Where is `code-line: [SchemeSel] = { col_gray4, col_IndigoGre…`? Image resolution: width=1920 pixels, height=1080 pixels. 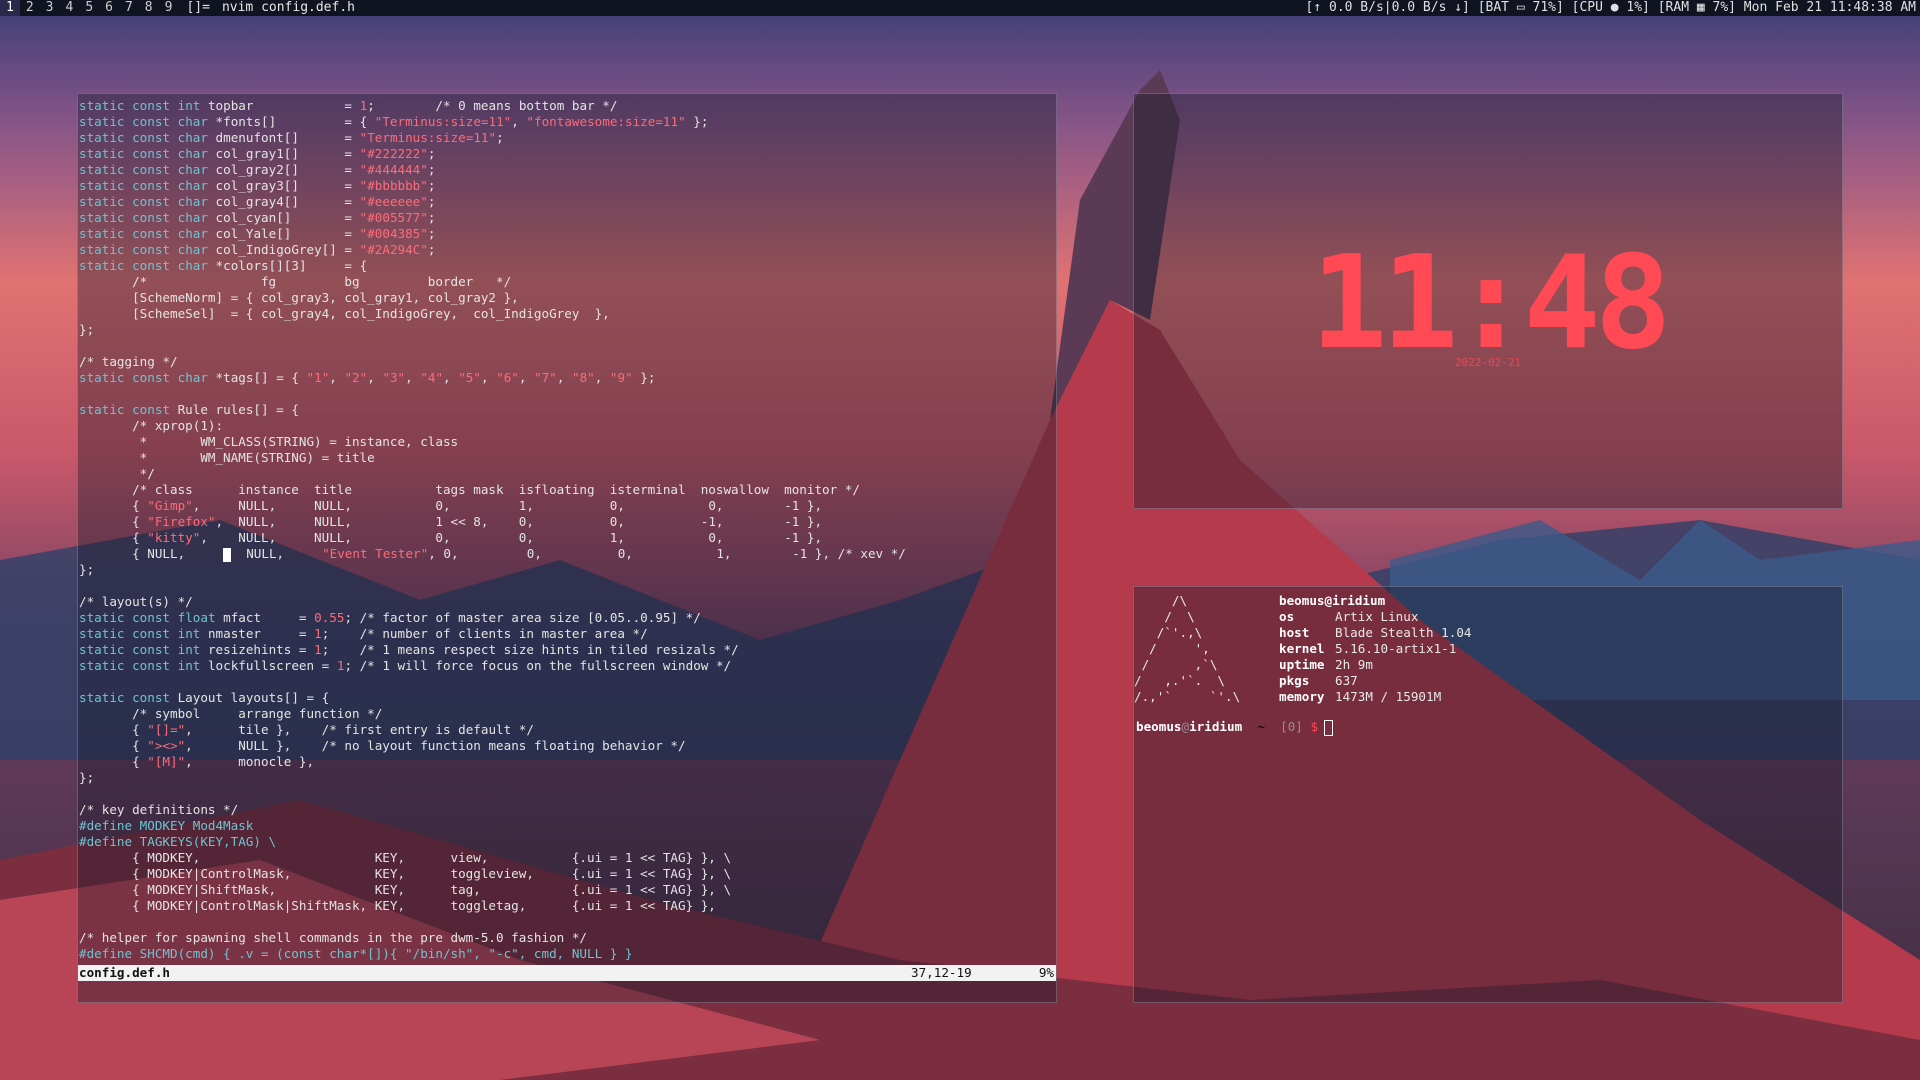 code-line: [SchemeSel] = { col_gray4, col_IndigoGre… is located at coordinates (344, 313).